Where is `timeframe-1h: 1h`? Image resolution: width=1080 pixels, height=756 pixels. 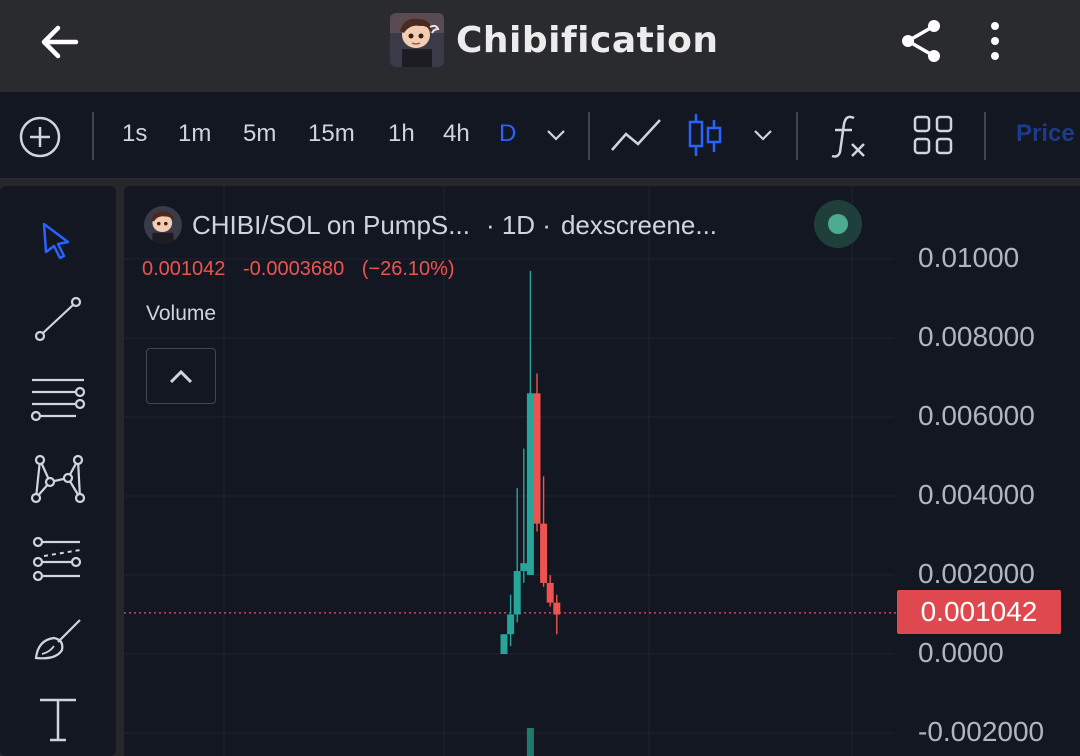 timeframe-1h: 1h is located at coordinates (401, 134).